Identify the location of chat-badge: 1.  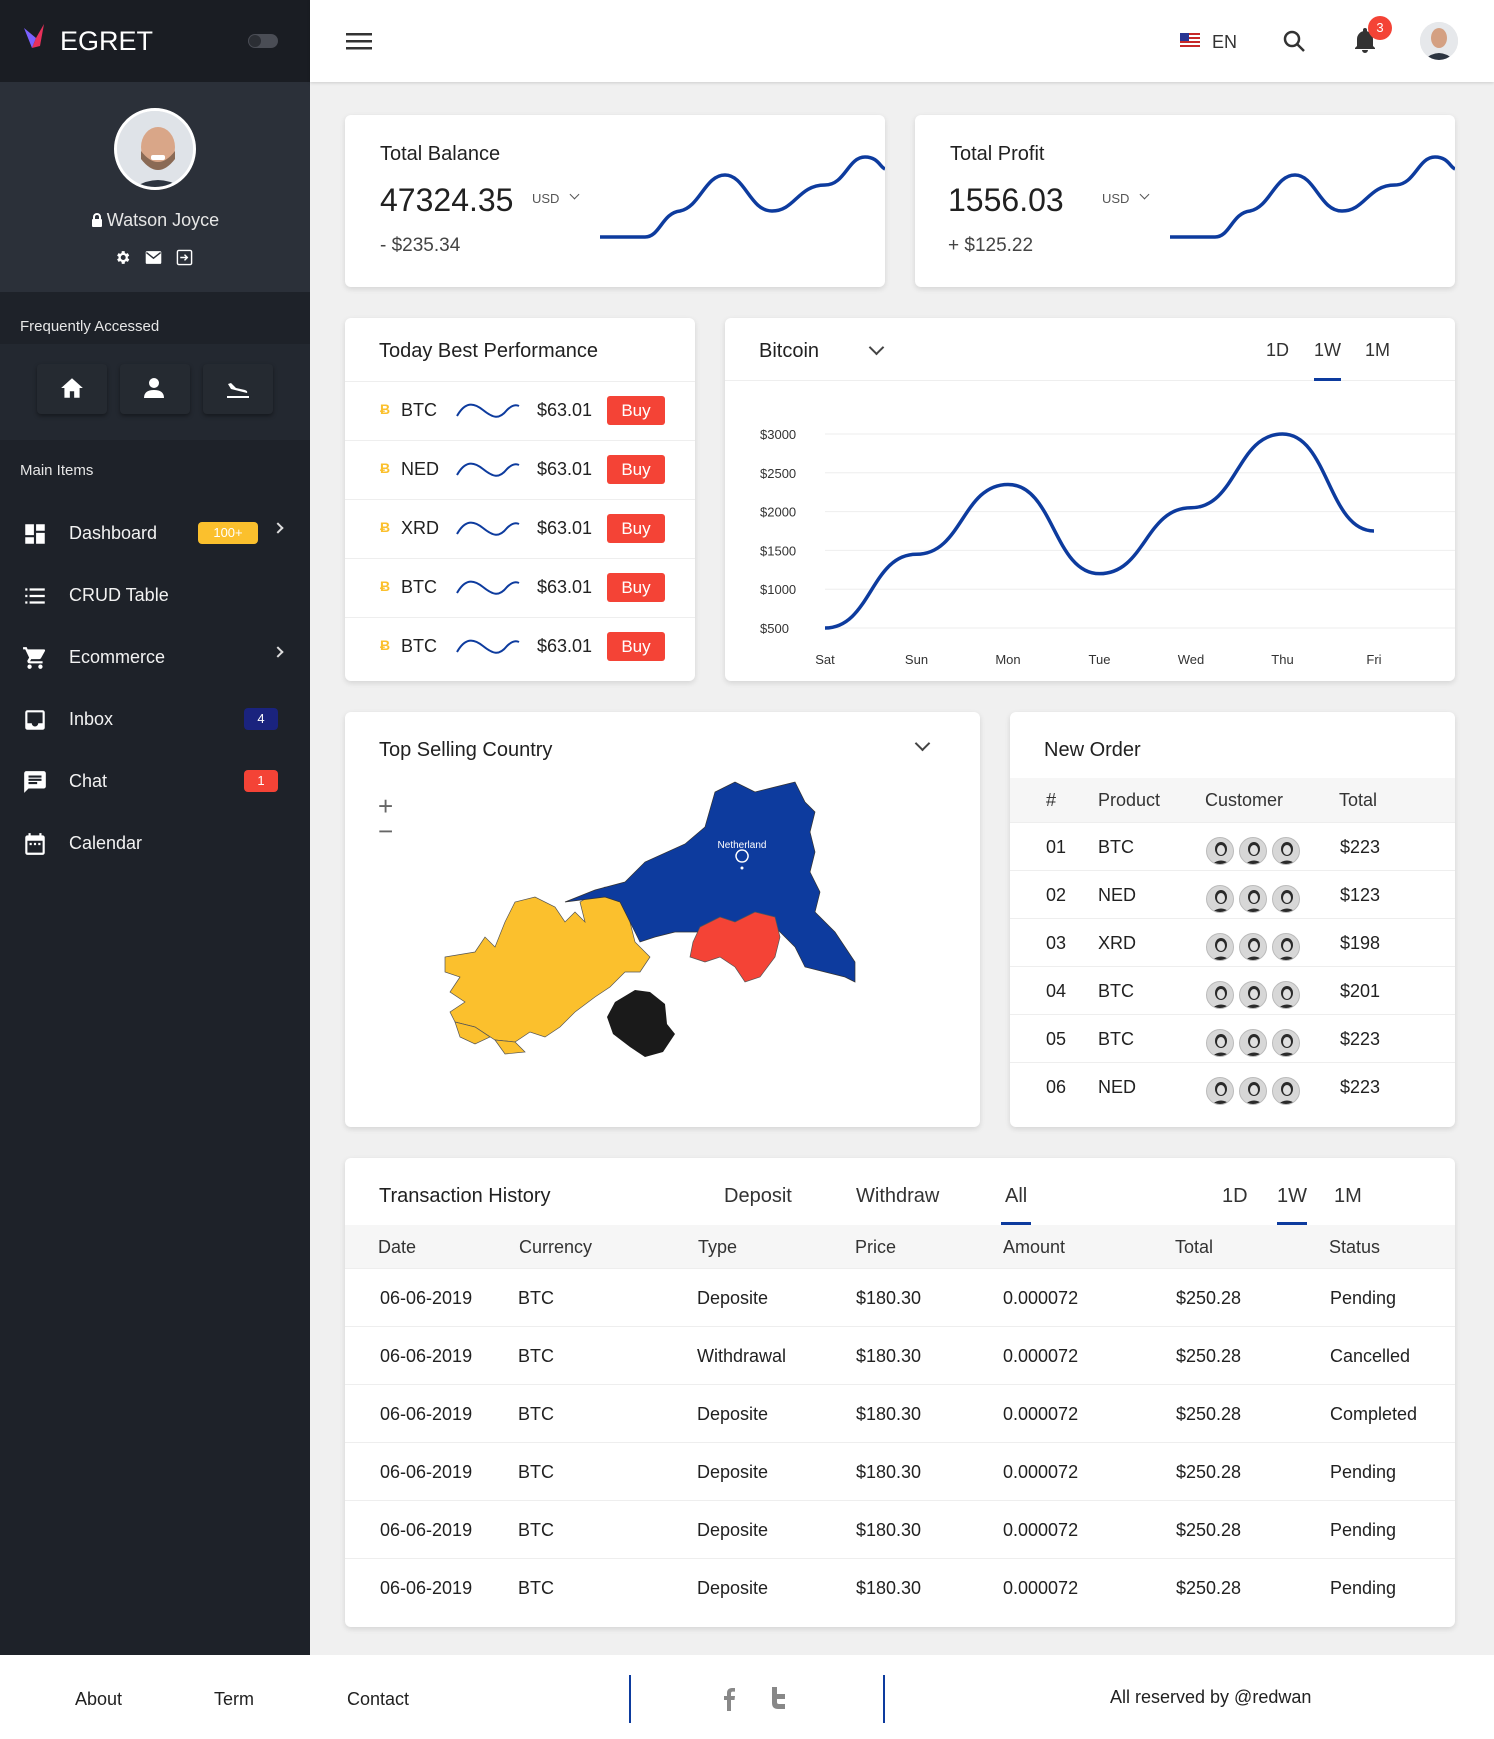
(261, 781).